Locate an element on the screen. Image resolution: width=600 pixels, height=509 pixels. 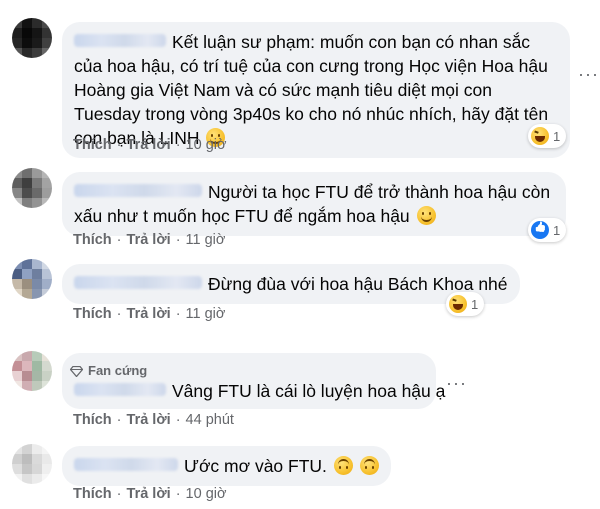
comment-text: Vâng FTU là cái lò luyện hoa hậu ạ is located at coordinates (309, 391).